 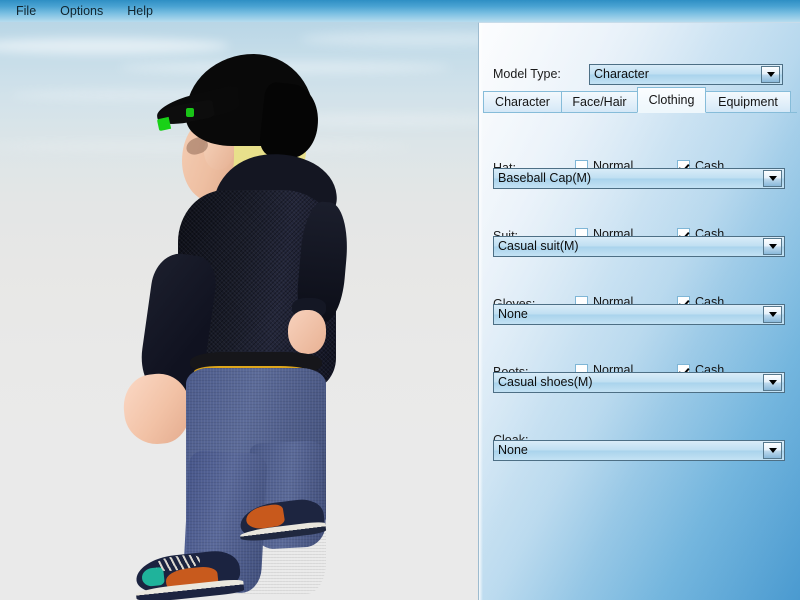 What do you see at coordinates (522, 102) in the screenshot?
I see `tab-character: Character` at bounding box center [522, 102].